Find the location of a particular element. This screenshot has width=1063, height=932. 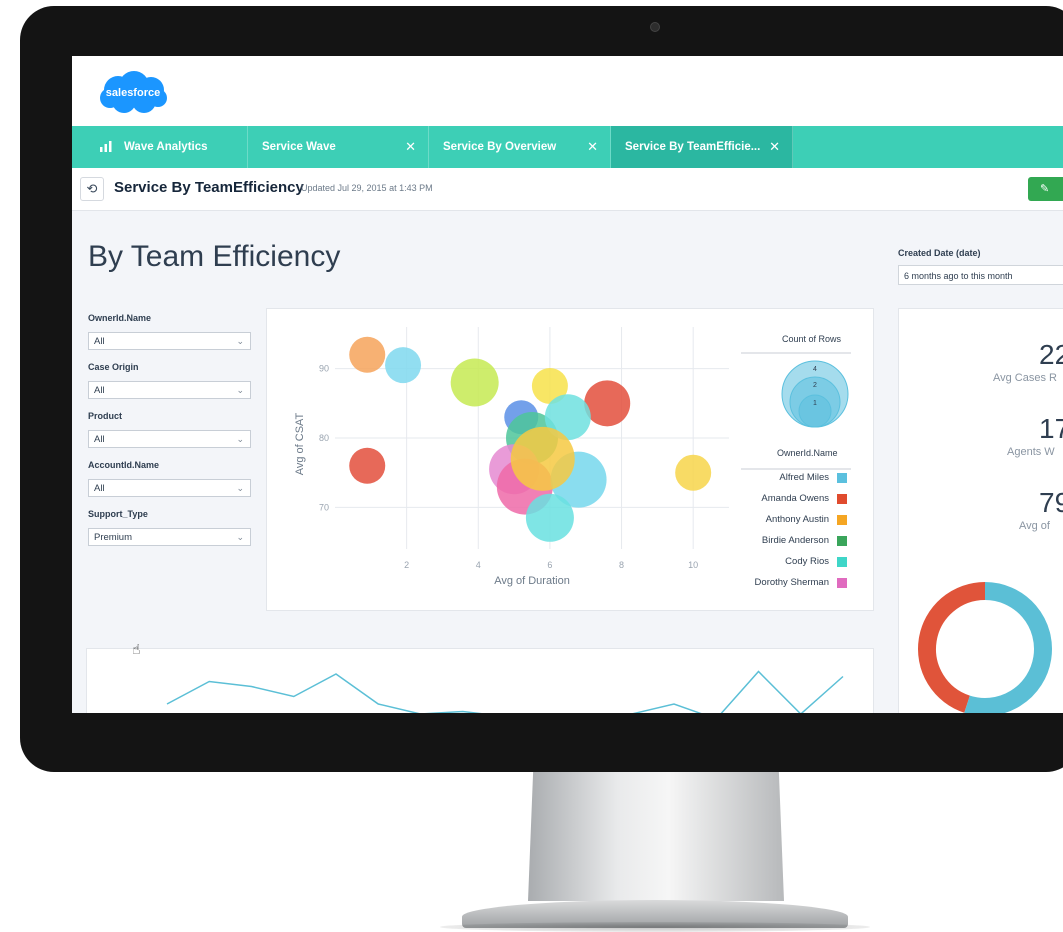

legend-entry-name: Amanda Owens is located at coordinates (795, 498).